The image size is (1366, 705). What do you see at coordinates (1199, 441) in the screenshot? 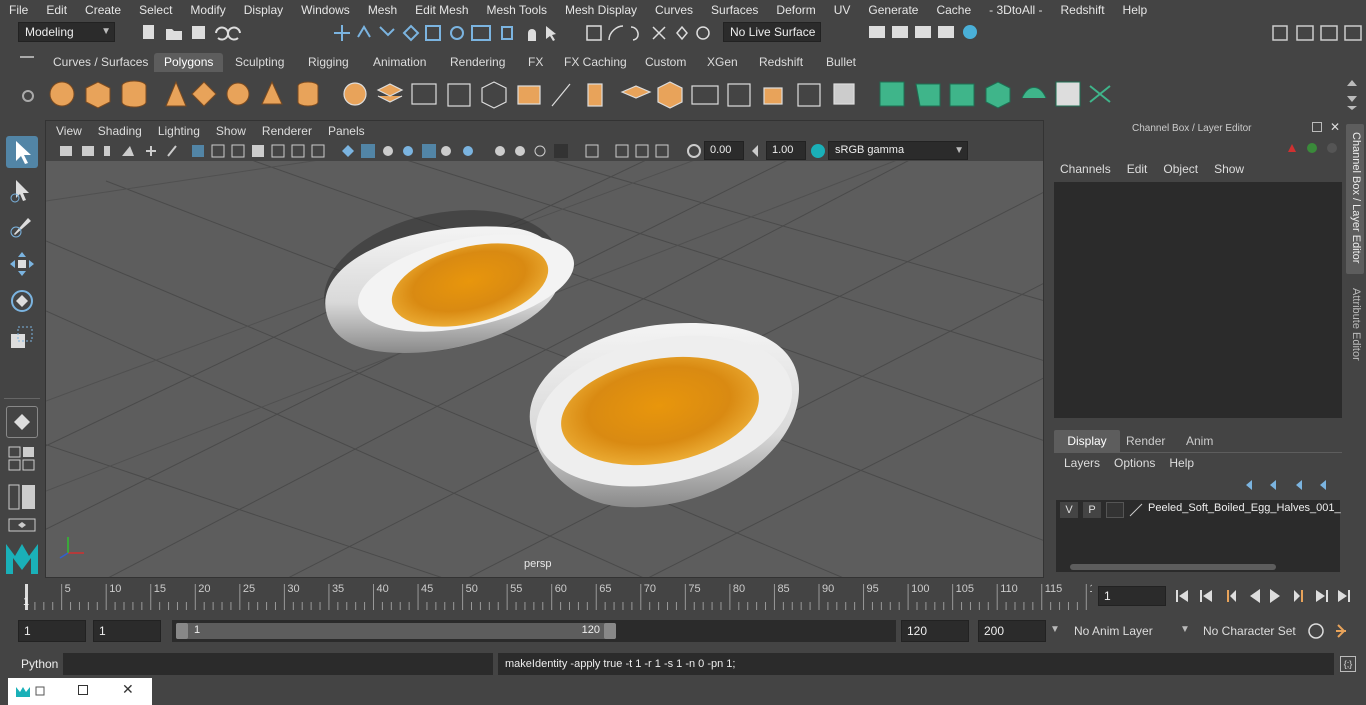
I see `tab-anim: Anim` at bounding box center [1199, 441].